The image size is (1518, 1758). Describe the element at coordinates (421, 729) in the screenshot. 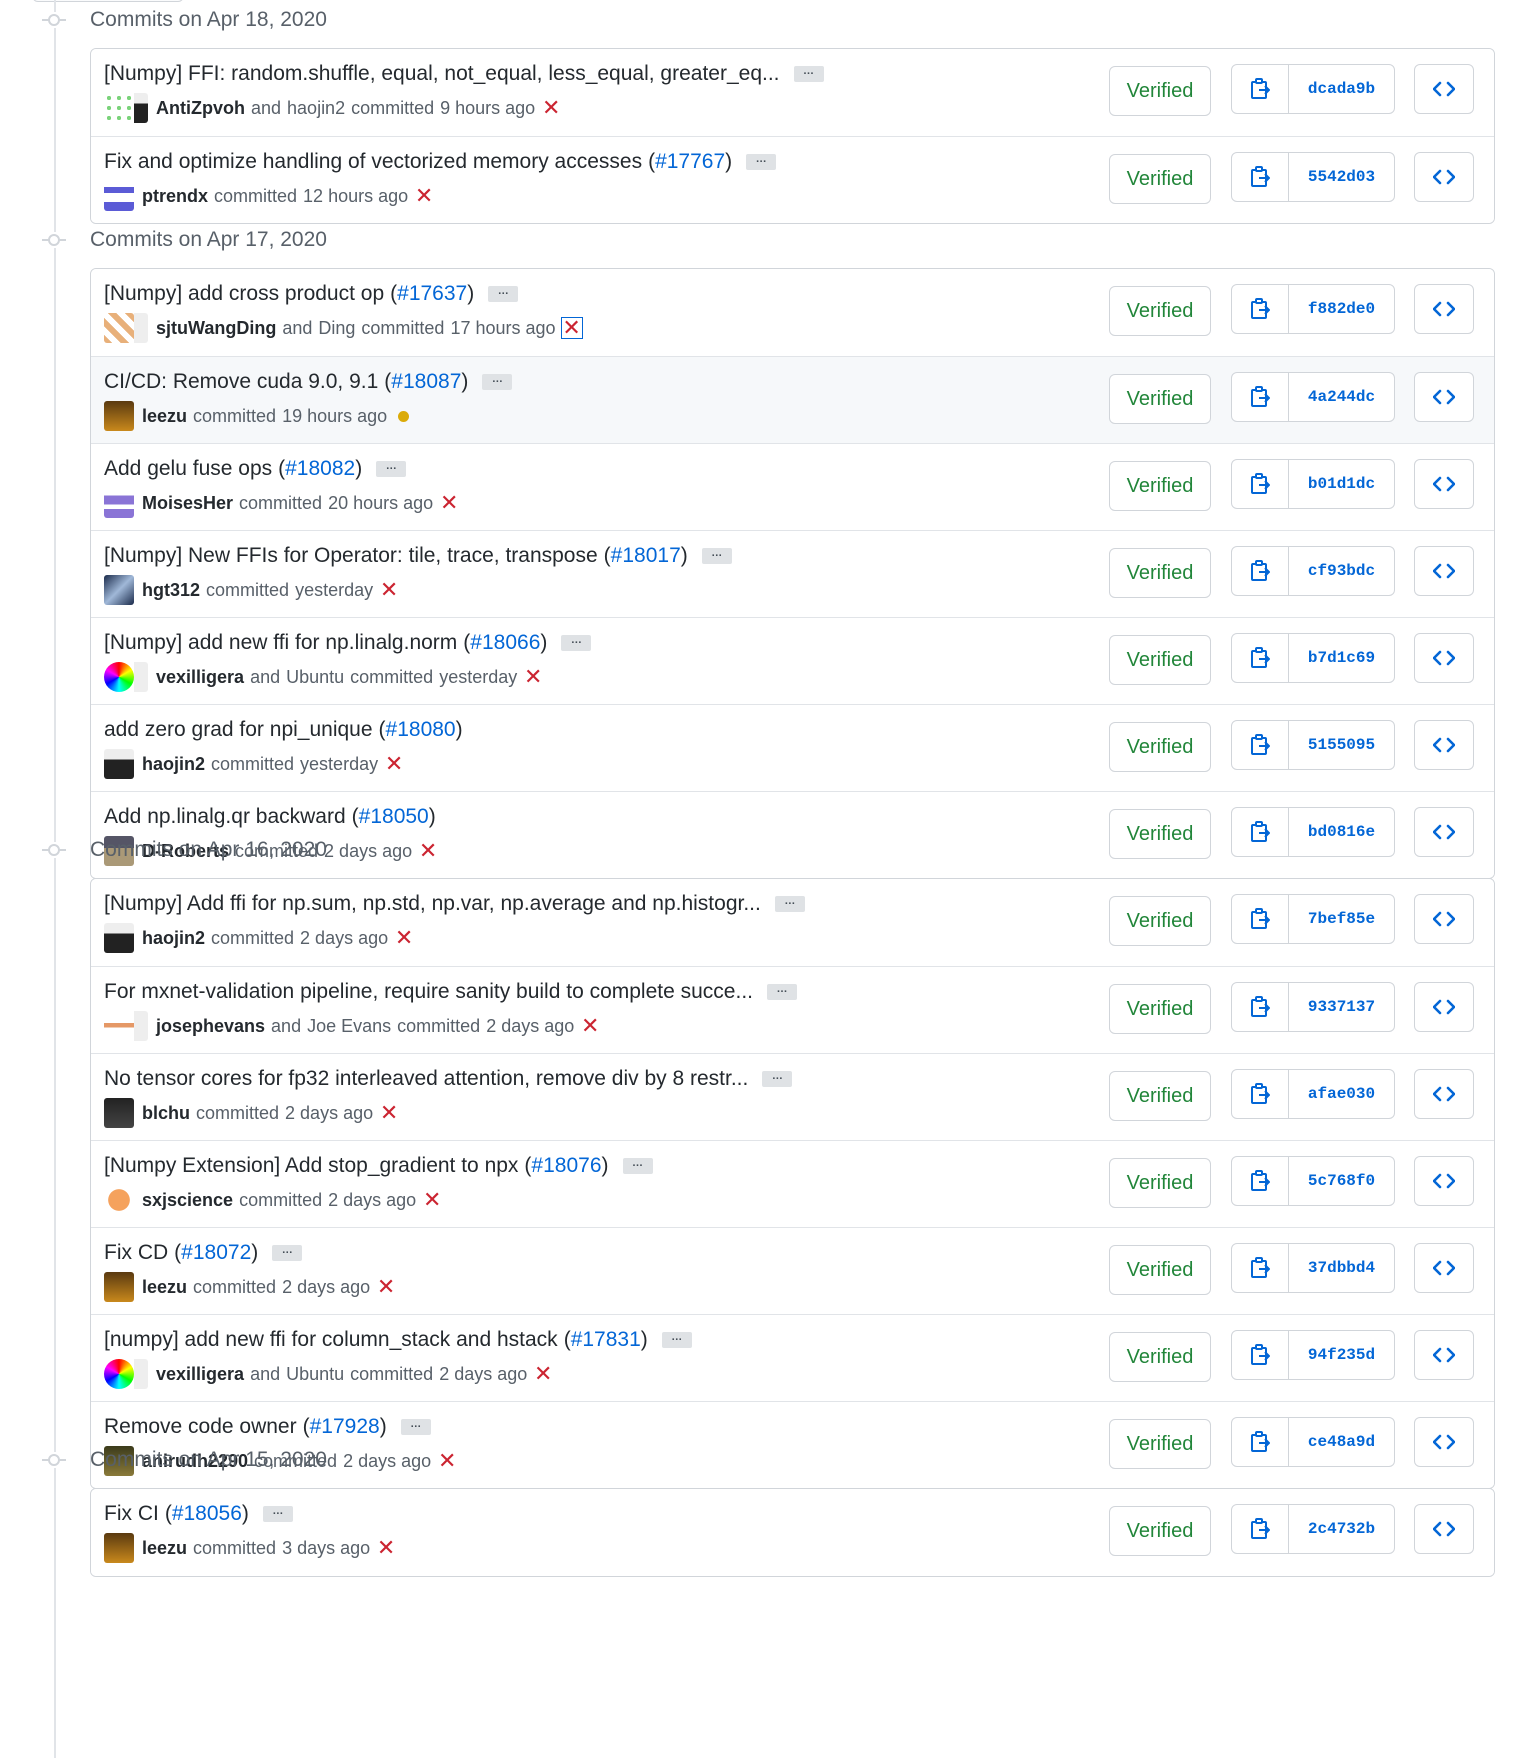

I see `pr-link: #18080` at that location.